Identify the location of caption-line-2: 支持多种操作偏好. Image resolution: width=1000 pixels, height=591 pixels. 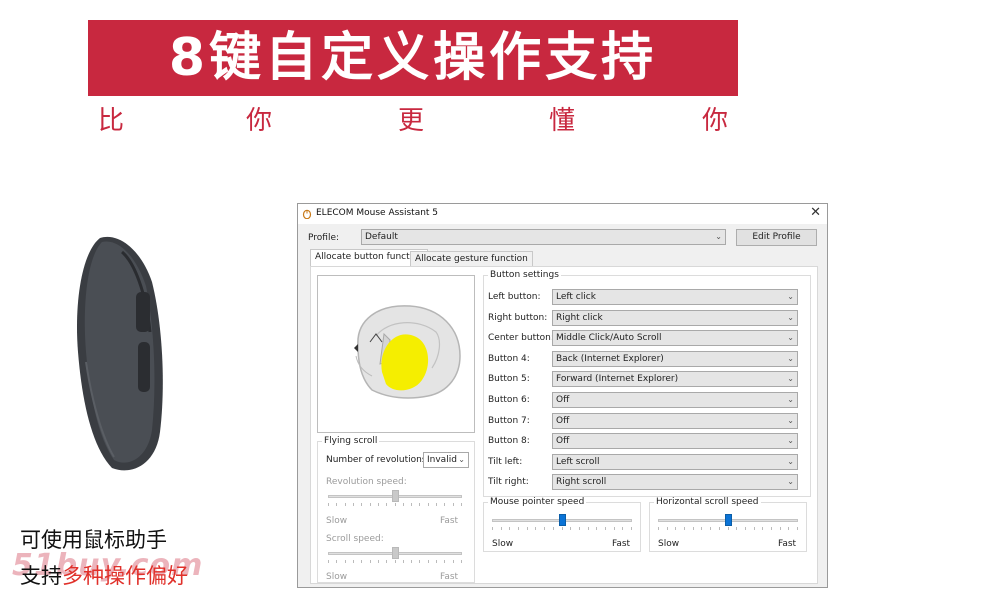
(104, 575).